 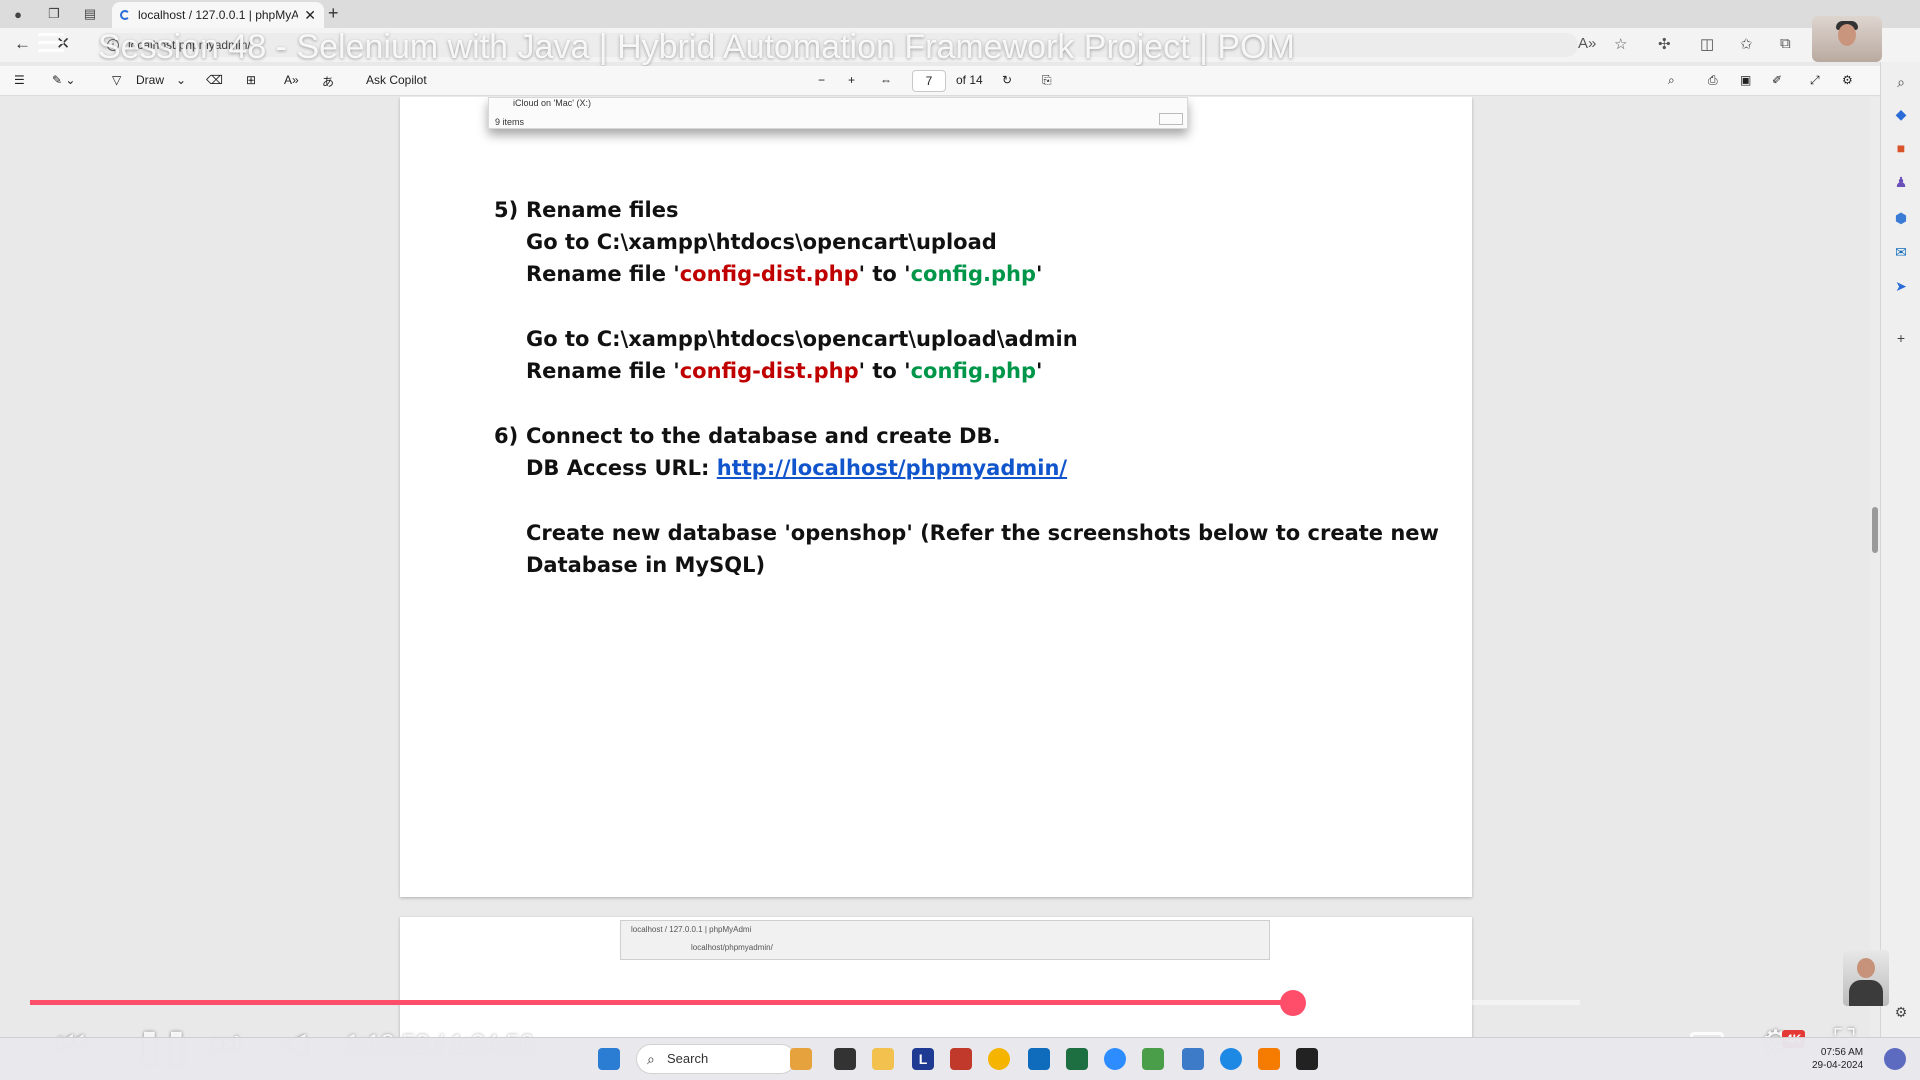 What do you see at coordinates (510, 122) in the screenshot?
I see `item-count: 9 items` at bounding box center [510, 122].